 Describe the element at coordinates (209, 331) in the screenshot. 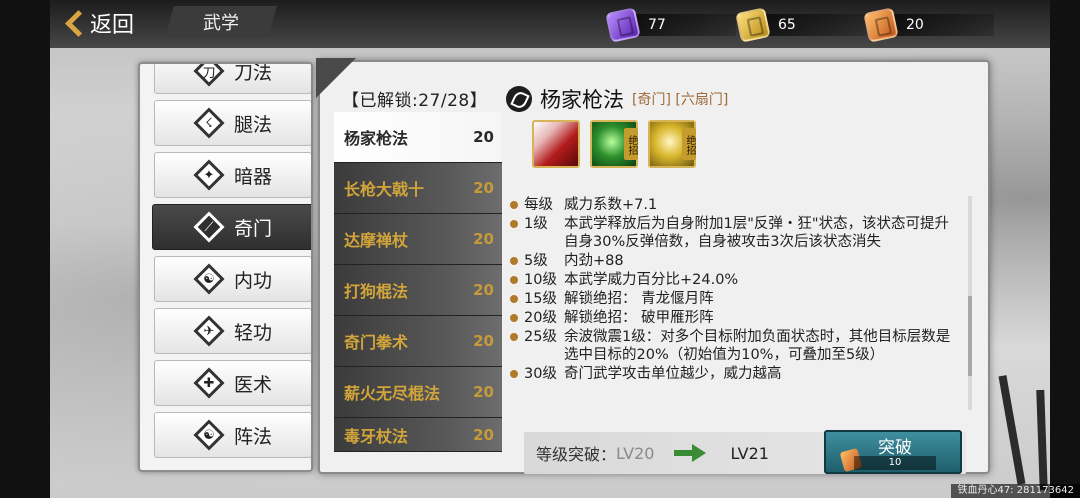

I see `agility-icon: ✈` at that location.